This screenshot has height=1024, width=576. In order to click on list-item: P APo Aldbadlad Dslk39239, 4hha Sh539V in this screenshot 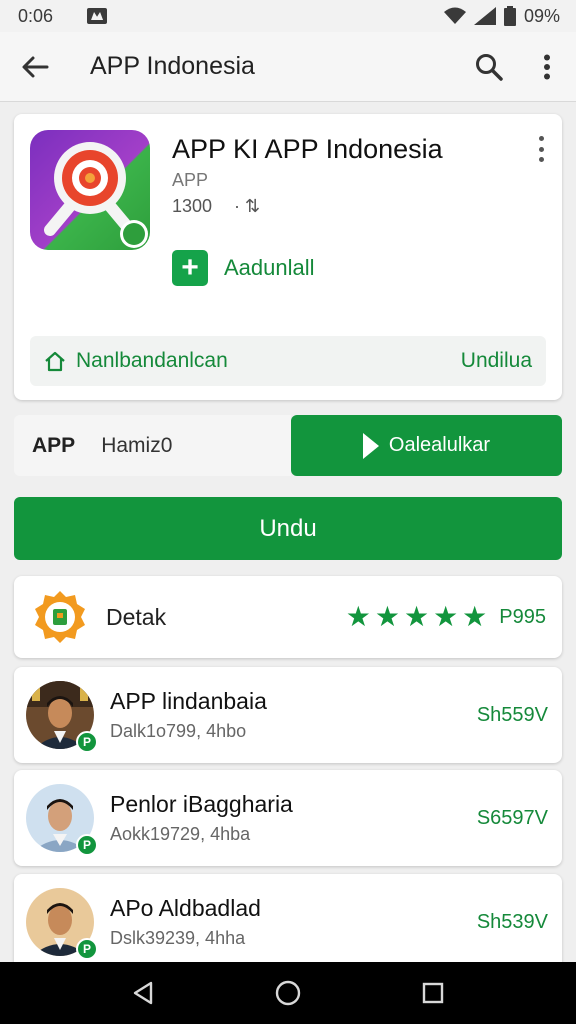, I will do `click(288, 922)`.